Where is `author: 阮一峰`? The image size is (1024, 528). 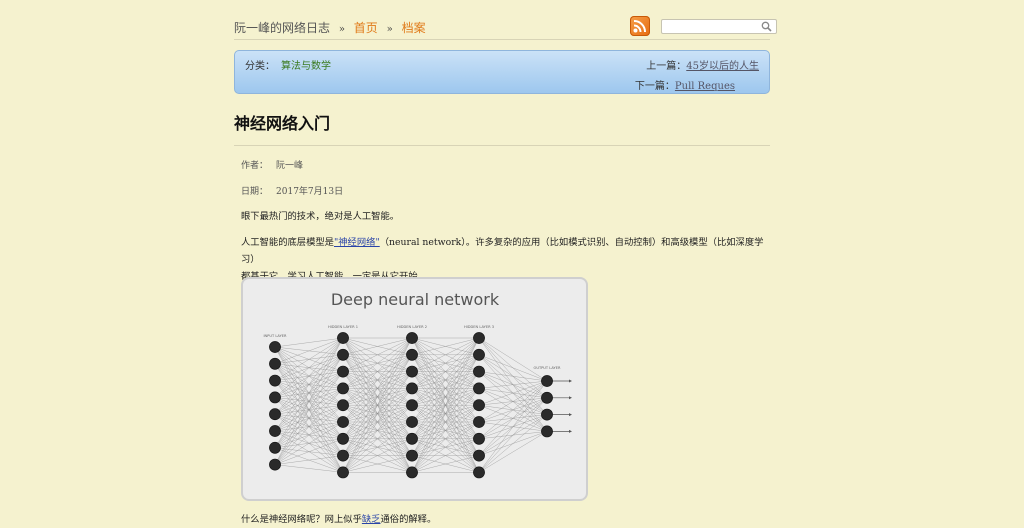 author: 阮一峰 is located at coordinates (290, 166).